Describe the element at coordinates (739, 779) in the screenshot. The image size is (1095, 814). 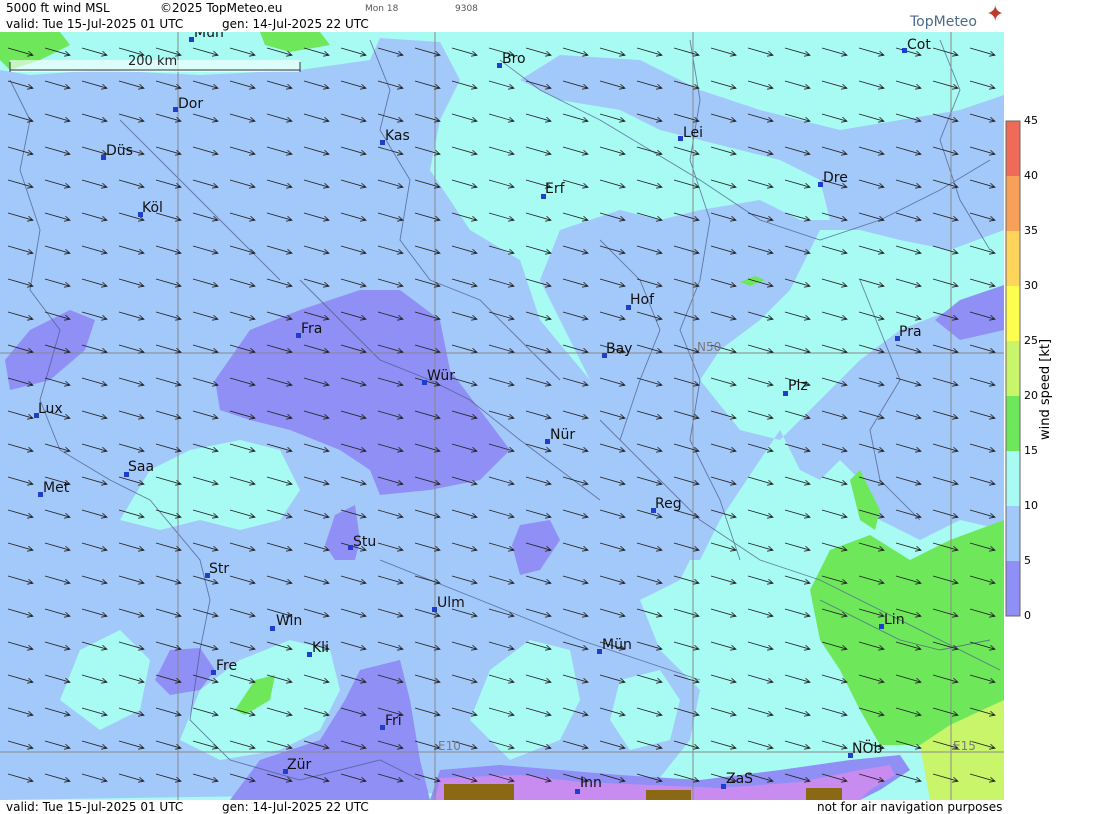
I see `city-label: ZaS` at that location.